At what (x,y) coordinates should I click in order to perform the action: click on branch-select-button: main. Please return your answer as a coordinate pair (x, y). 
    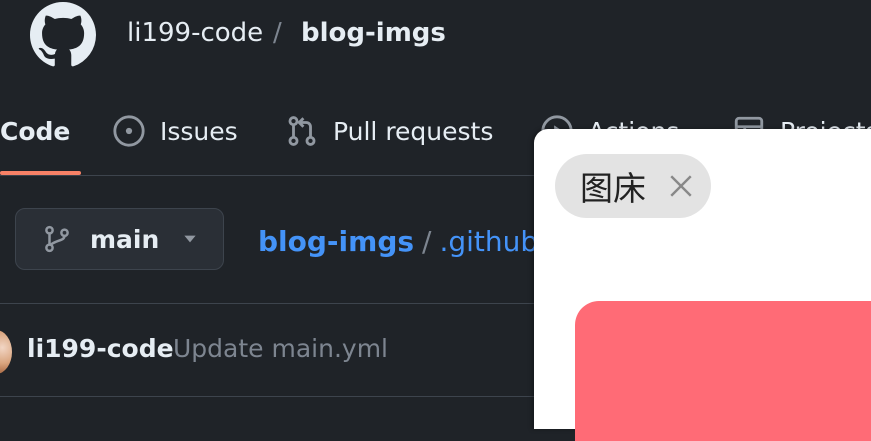
    Looking at the image, I should click on (119, 239).